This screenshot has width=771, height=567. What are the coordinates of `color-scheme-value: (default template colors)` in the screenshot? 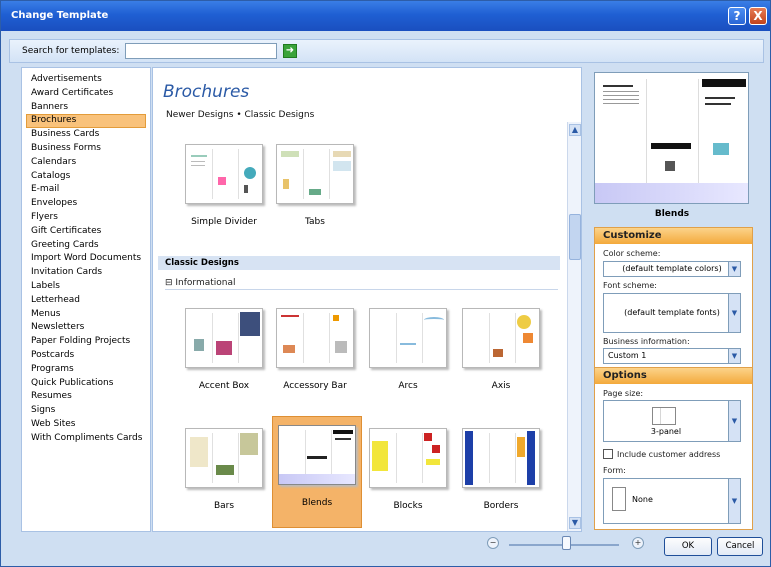 It's located at (672, 268).